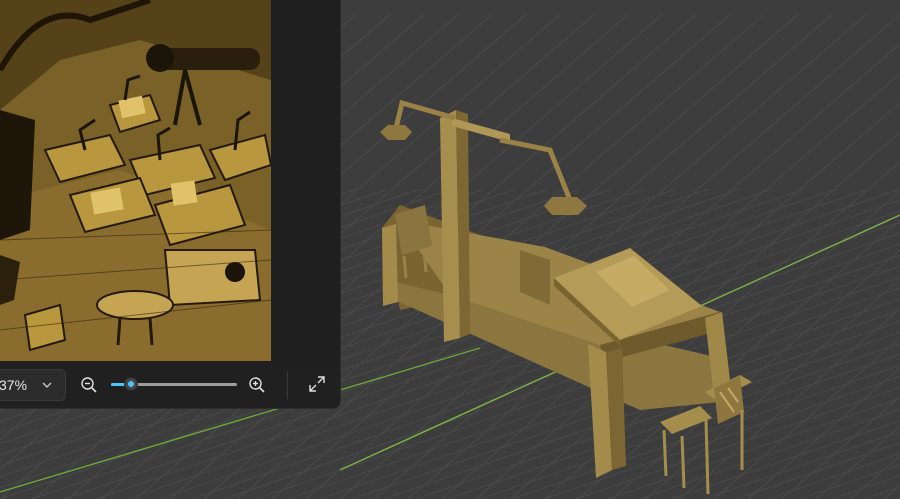 The height and width of the screenshot is (499, 900). Describe the element at coordinates (287, 385) in the screenshot. I see `toolbar-divider` at that location.